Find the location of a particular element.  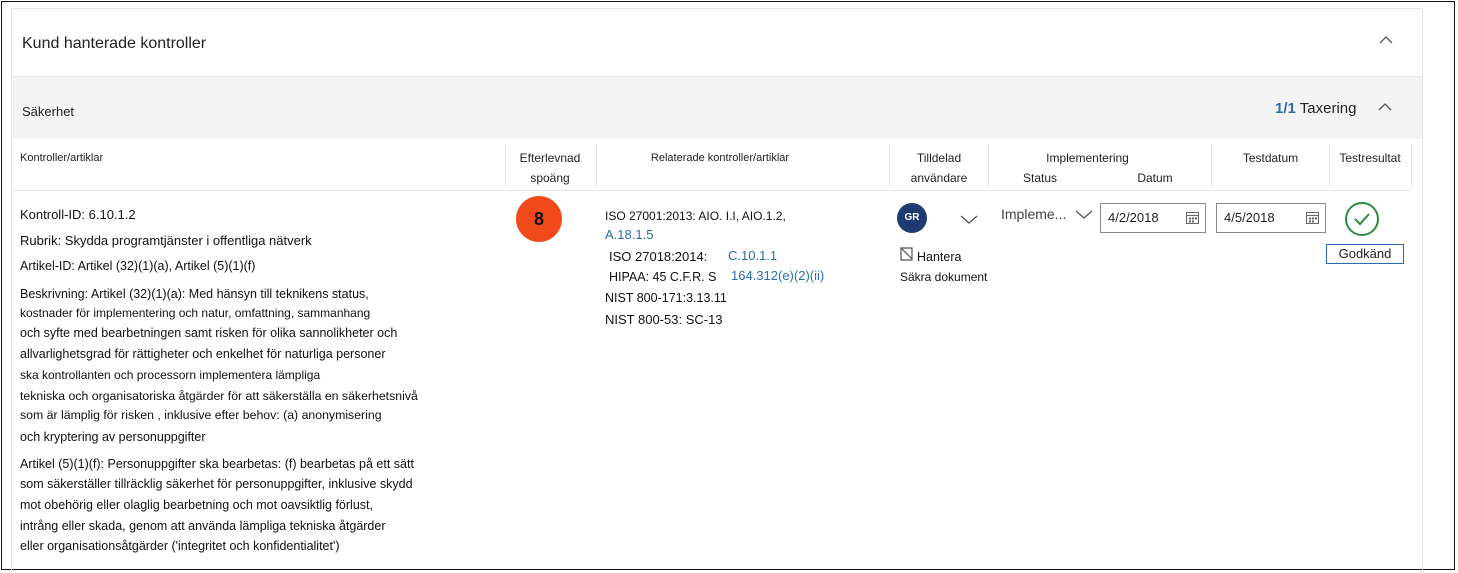

document-icon is located at coordinates (906, 254).